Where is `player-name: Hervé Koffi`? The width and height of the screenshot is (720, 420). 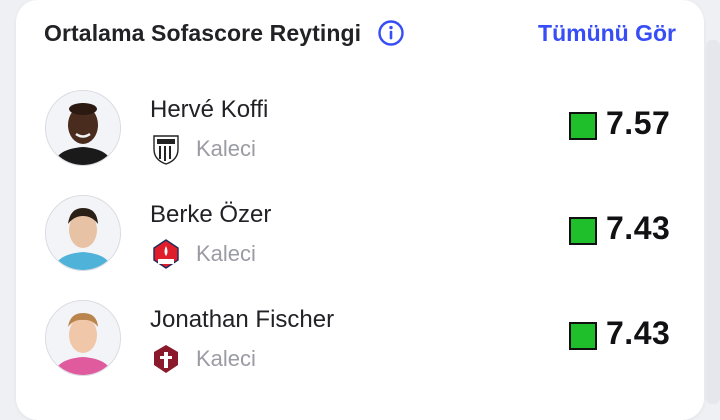
player-name: Hervé Koffi is located at coordinates (209, 110).